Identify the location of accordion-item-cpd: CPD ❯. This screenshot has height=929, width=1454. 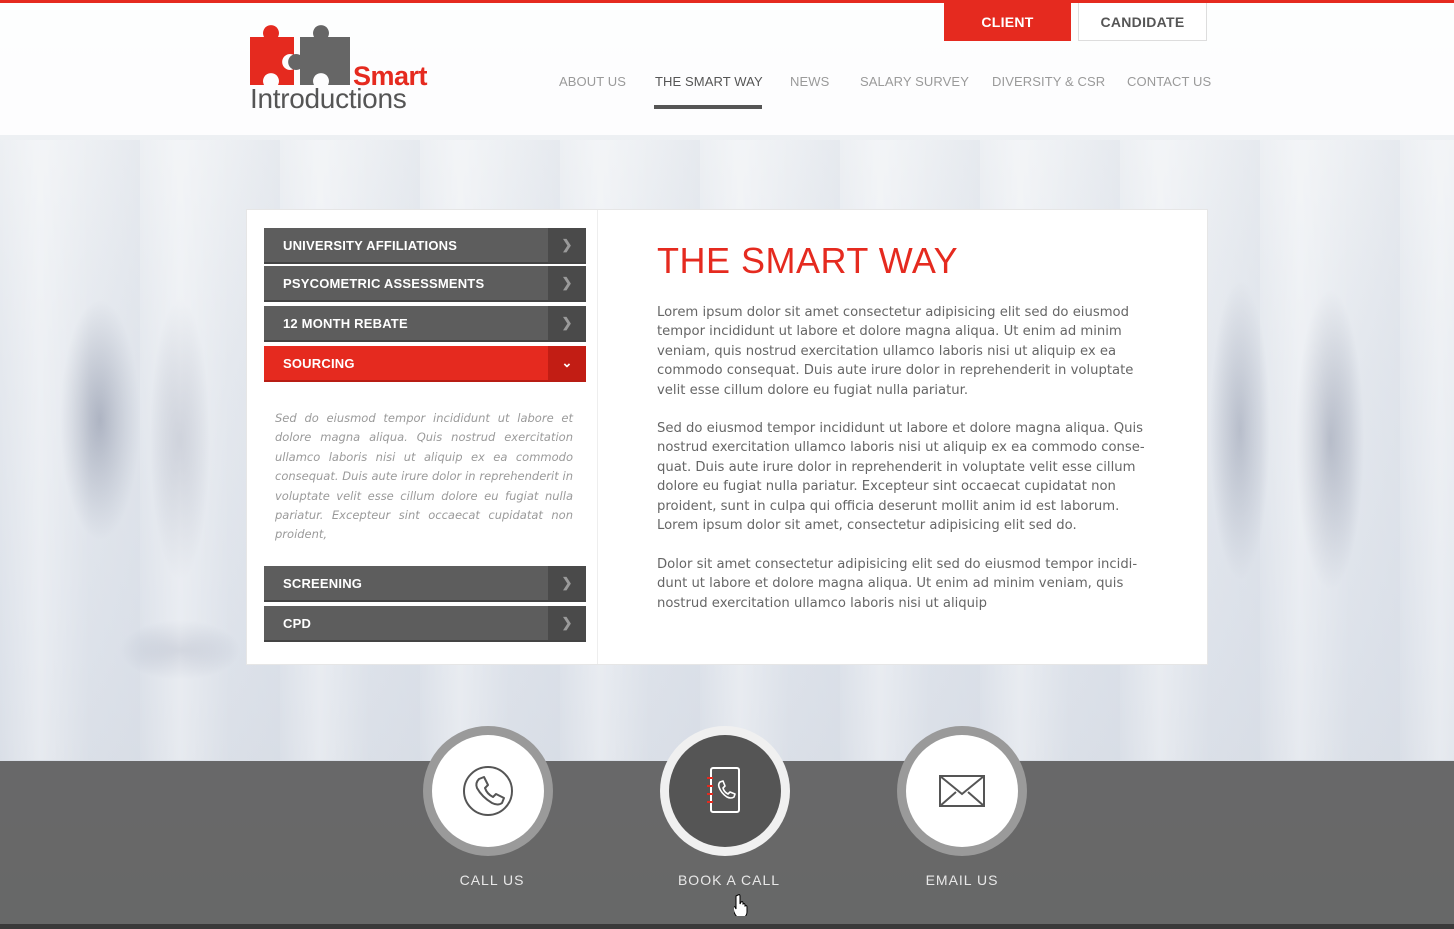
(425, 624).